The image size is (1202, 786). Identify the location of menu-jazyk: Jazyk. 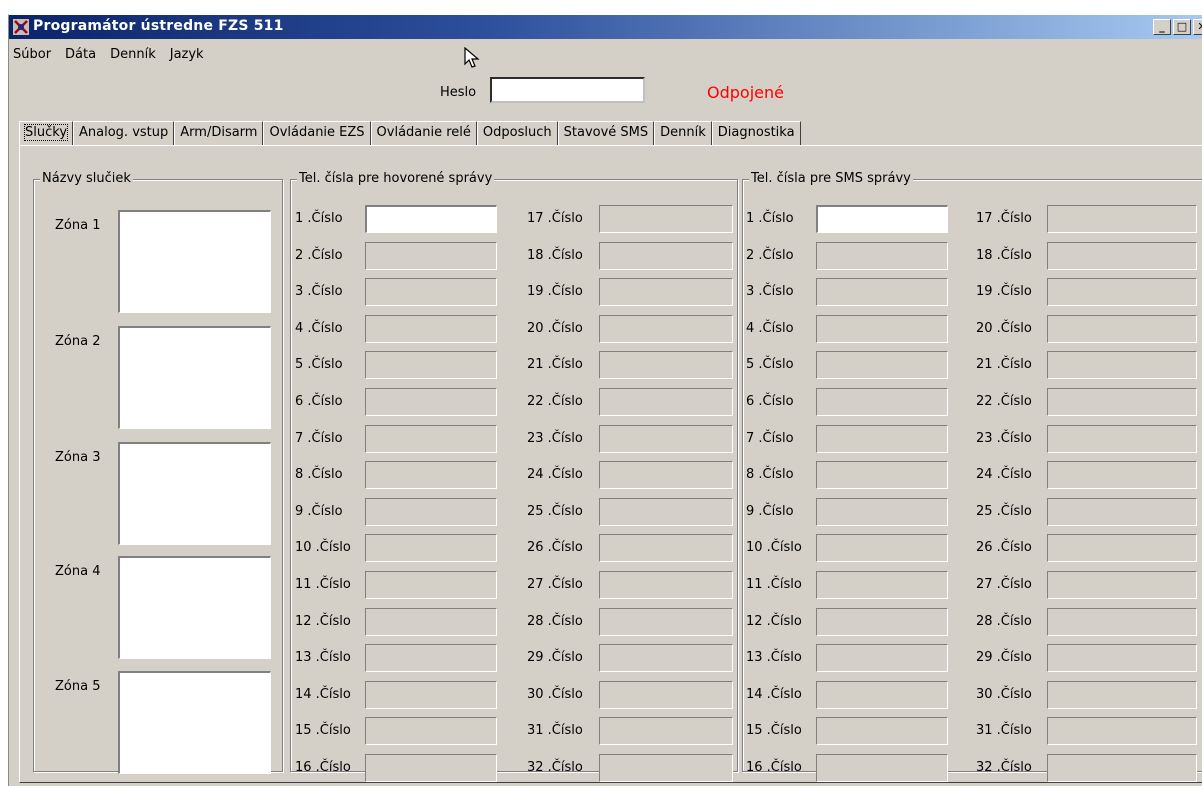
(187, 55).